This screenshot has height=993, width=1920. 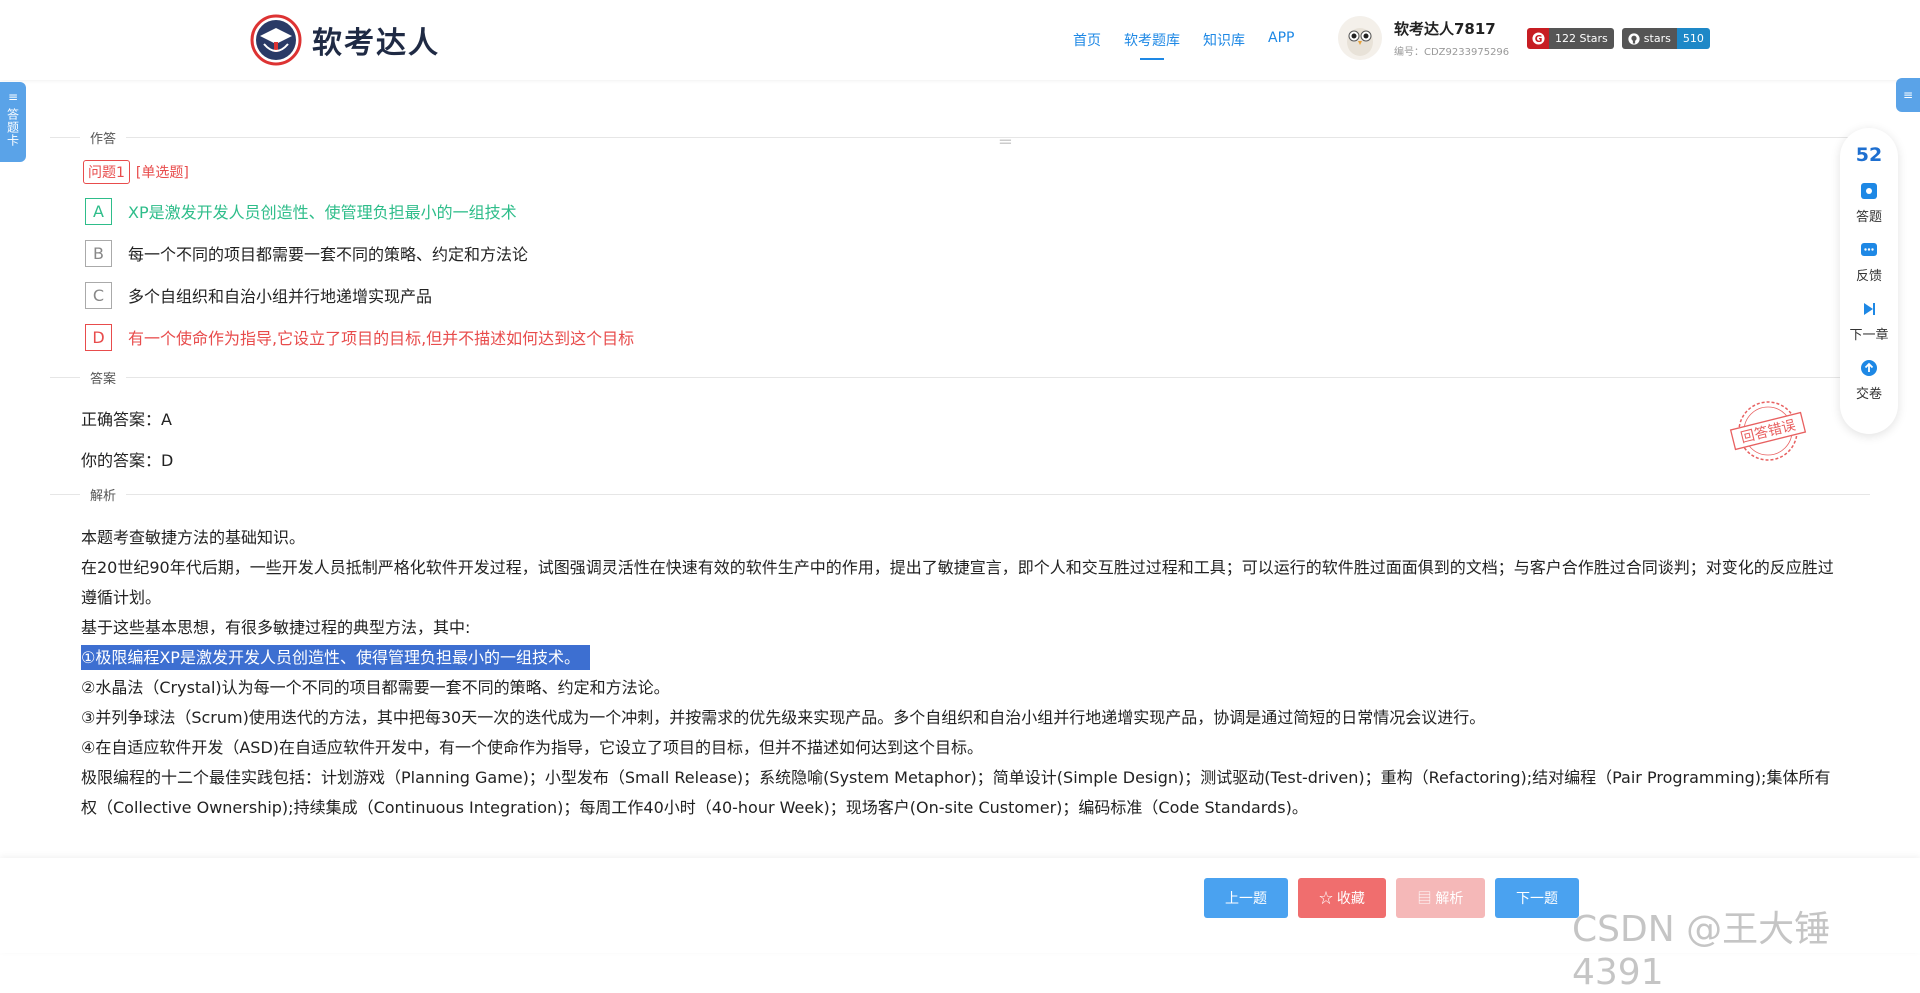 What do you see at coordinates (975, 418) in the screenshot?
I see `correct-answer: 正确答案：A` at bounding box center [975, 418].